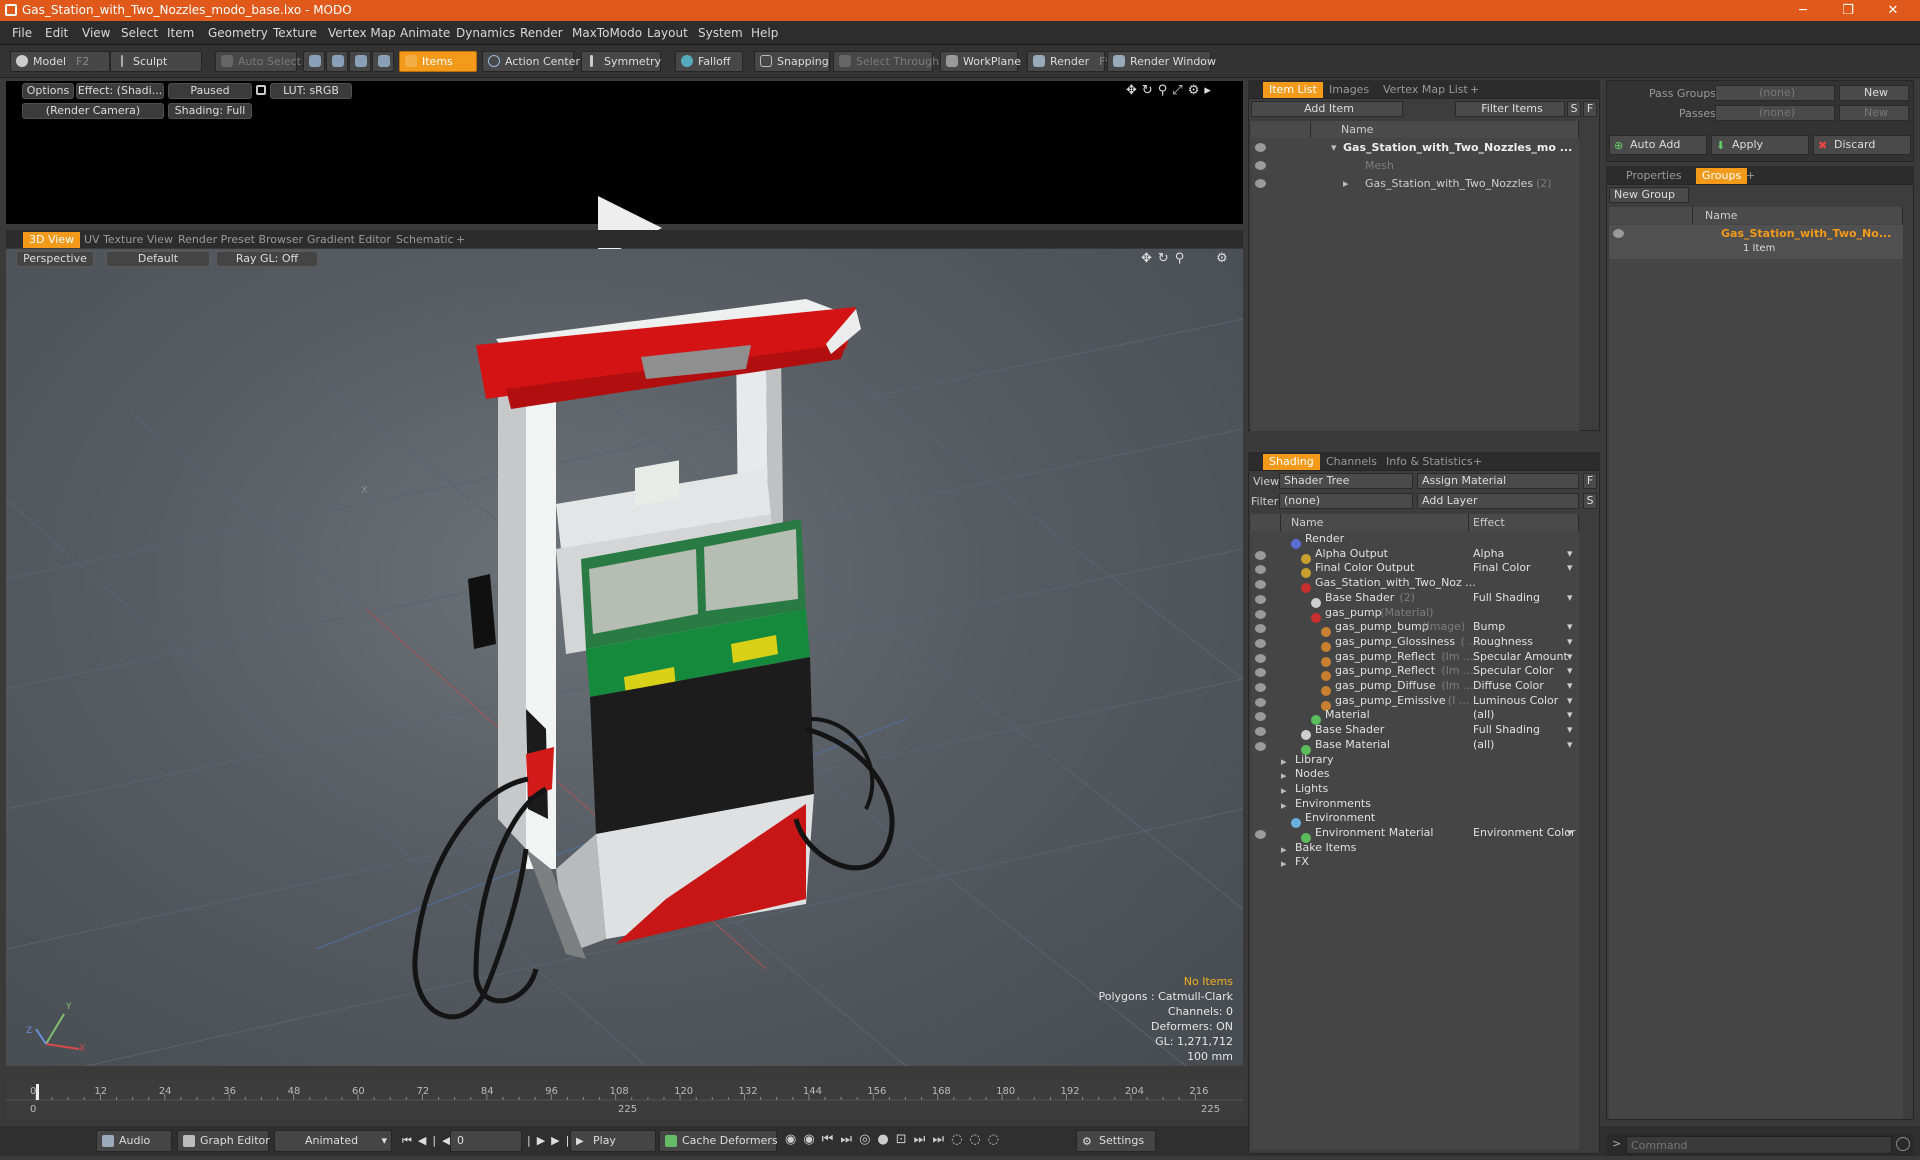 The image size is (1920, 1160). What do you see at coordinates (1334, 148) in the screenshot?
I see `expand-arrow-icon: ▾` at bounding box center [1334, 148].